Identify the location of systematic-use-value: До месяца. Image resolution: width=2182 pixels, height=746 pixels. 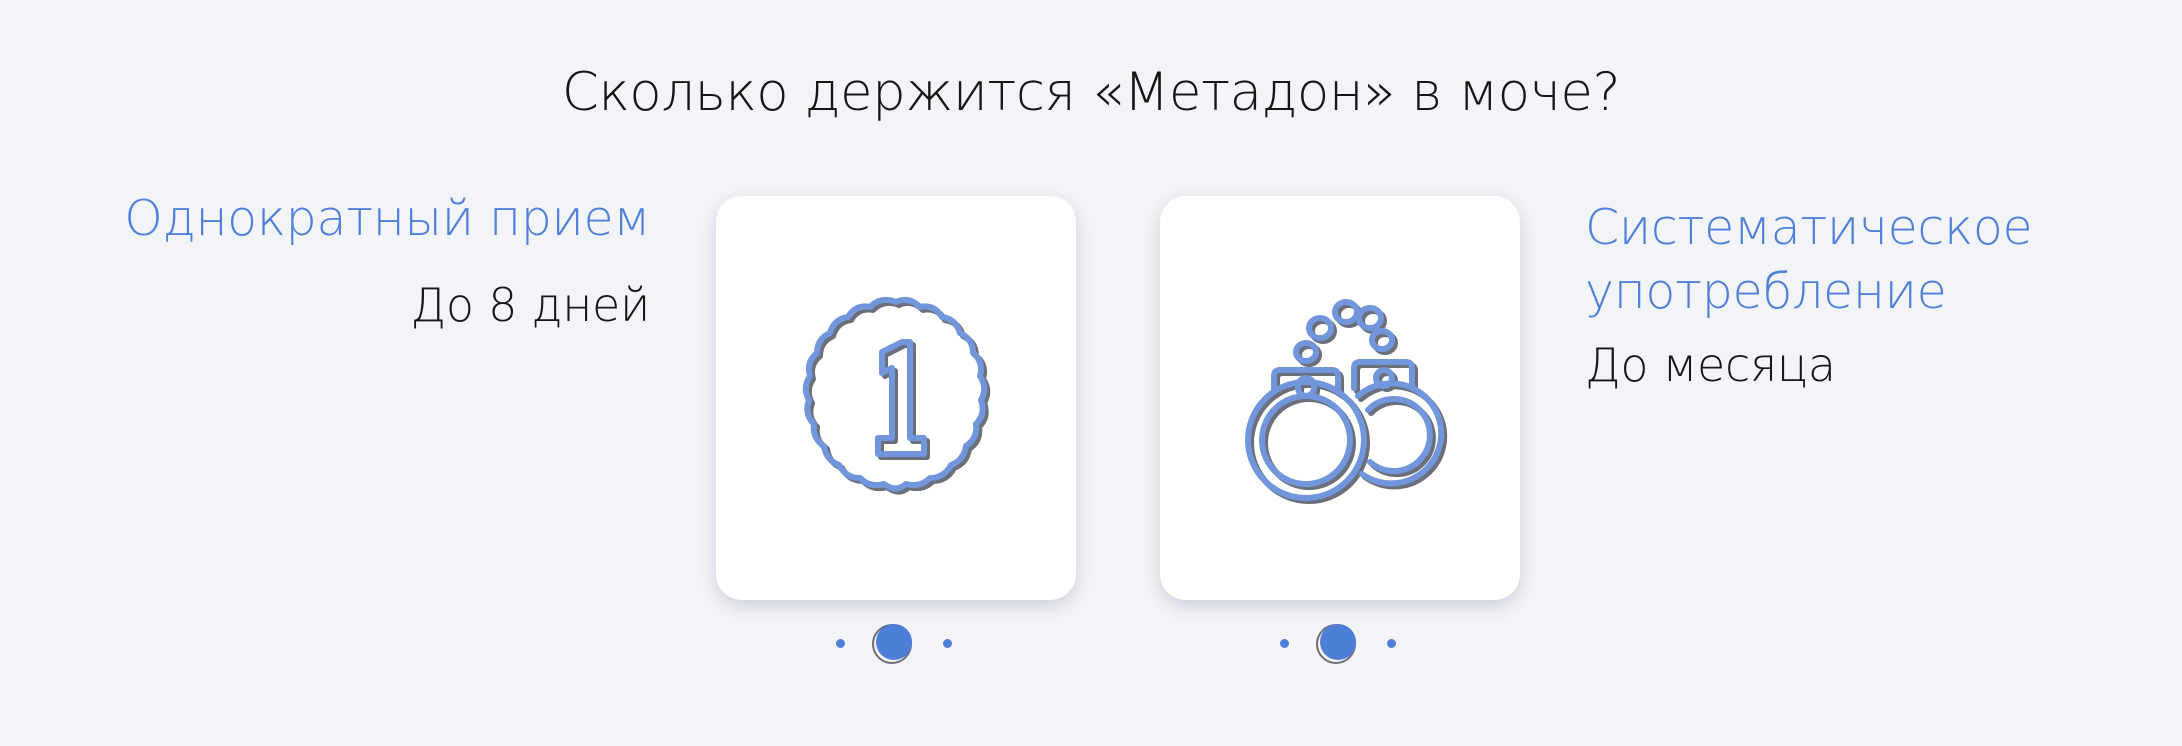
(1710, 365).